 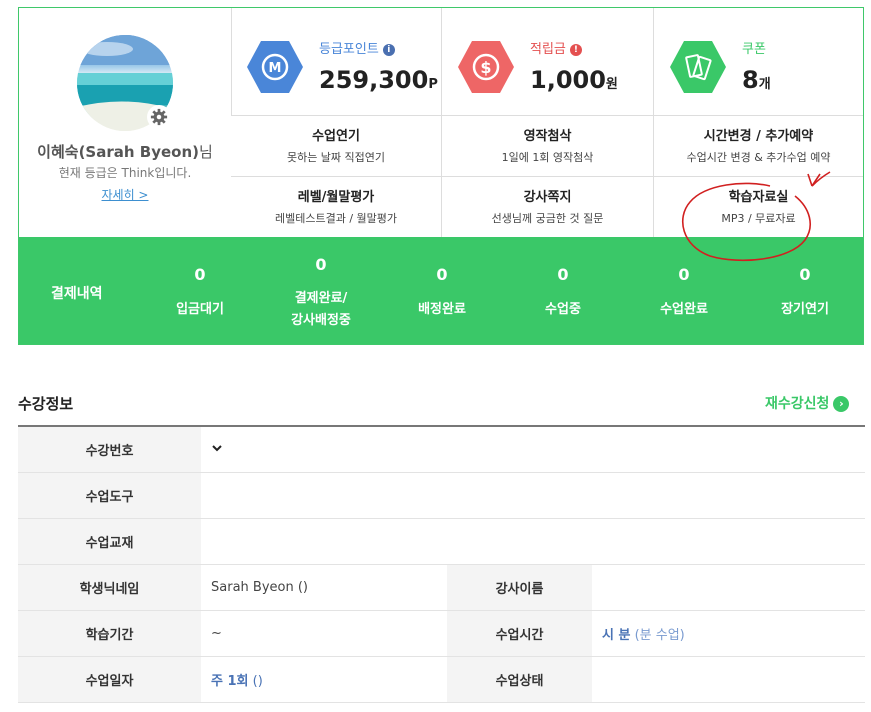 What do you see at coordinates (324, 633) in the screenshot?
I see `period-value: ~` at bounding box center [324, 633].